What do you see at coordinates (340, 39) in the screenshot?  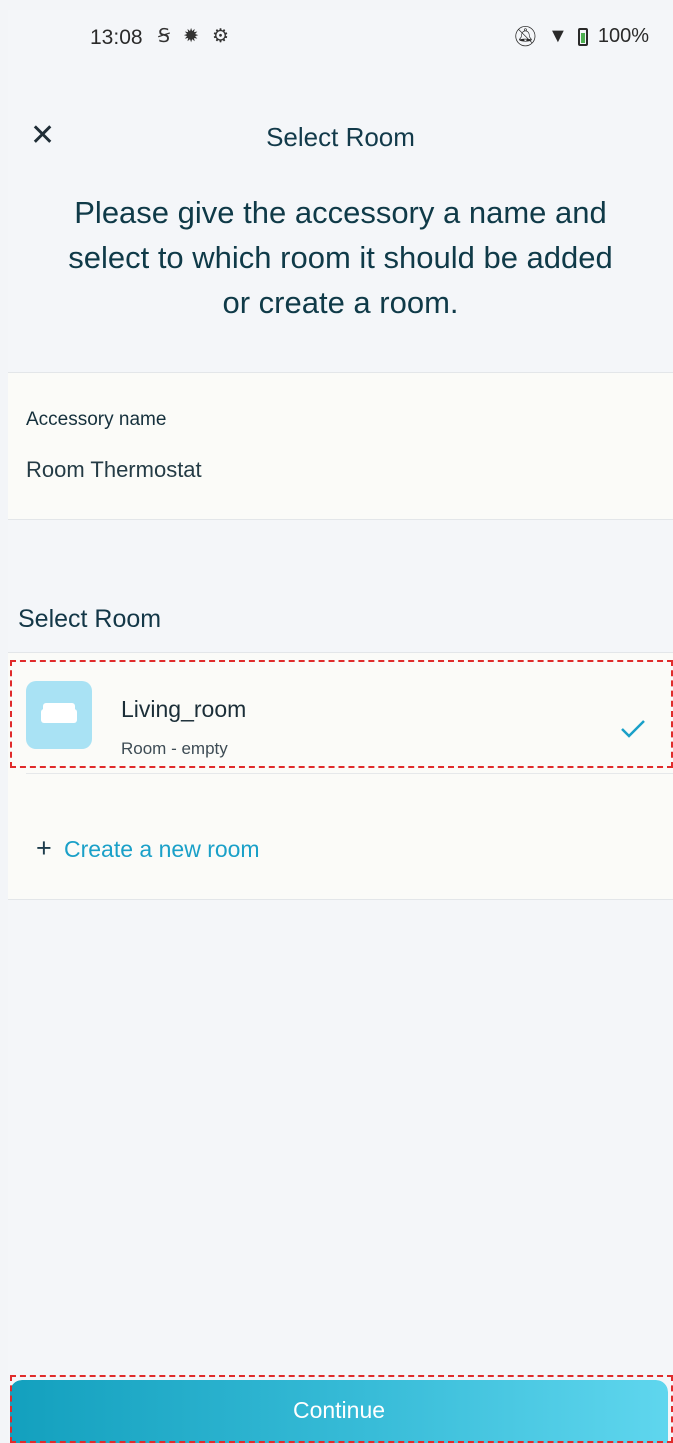 I see `status-bar: 13:08 Ꞩ ✹ ⚙ 🔕︎ ▼ 100%` at bounding box center [340, 39].